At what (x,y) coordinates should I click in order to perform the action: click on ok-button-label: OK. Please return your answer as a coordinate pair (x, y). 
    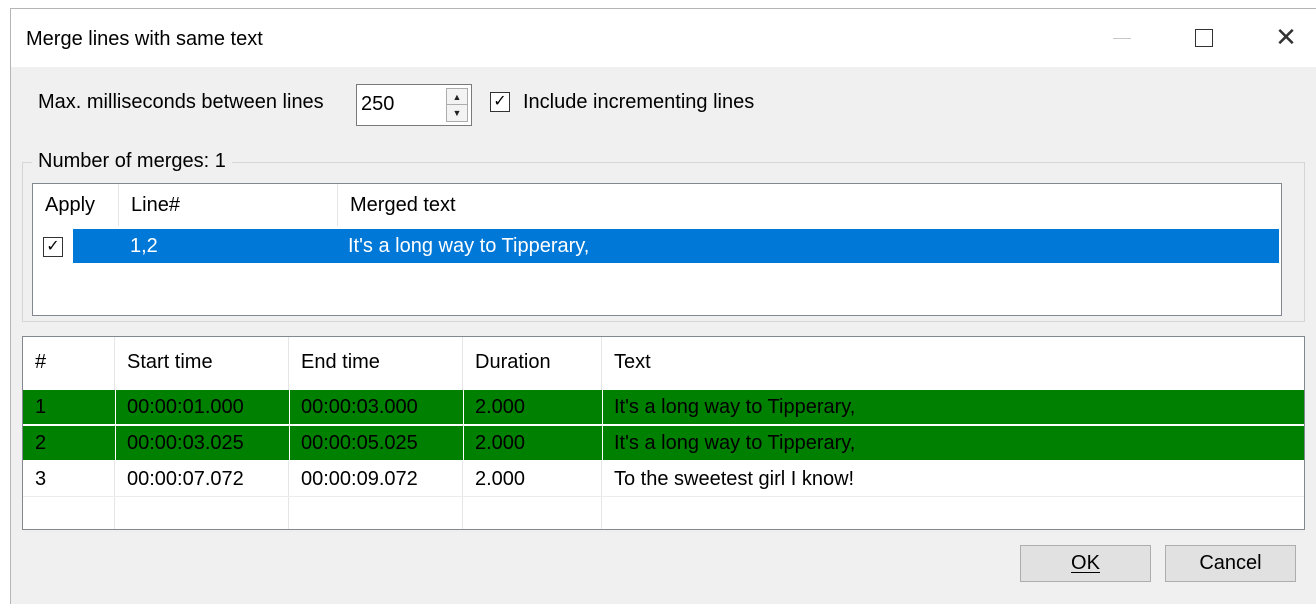
    Looking at the image, I should click on (1085, 563).